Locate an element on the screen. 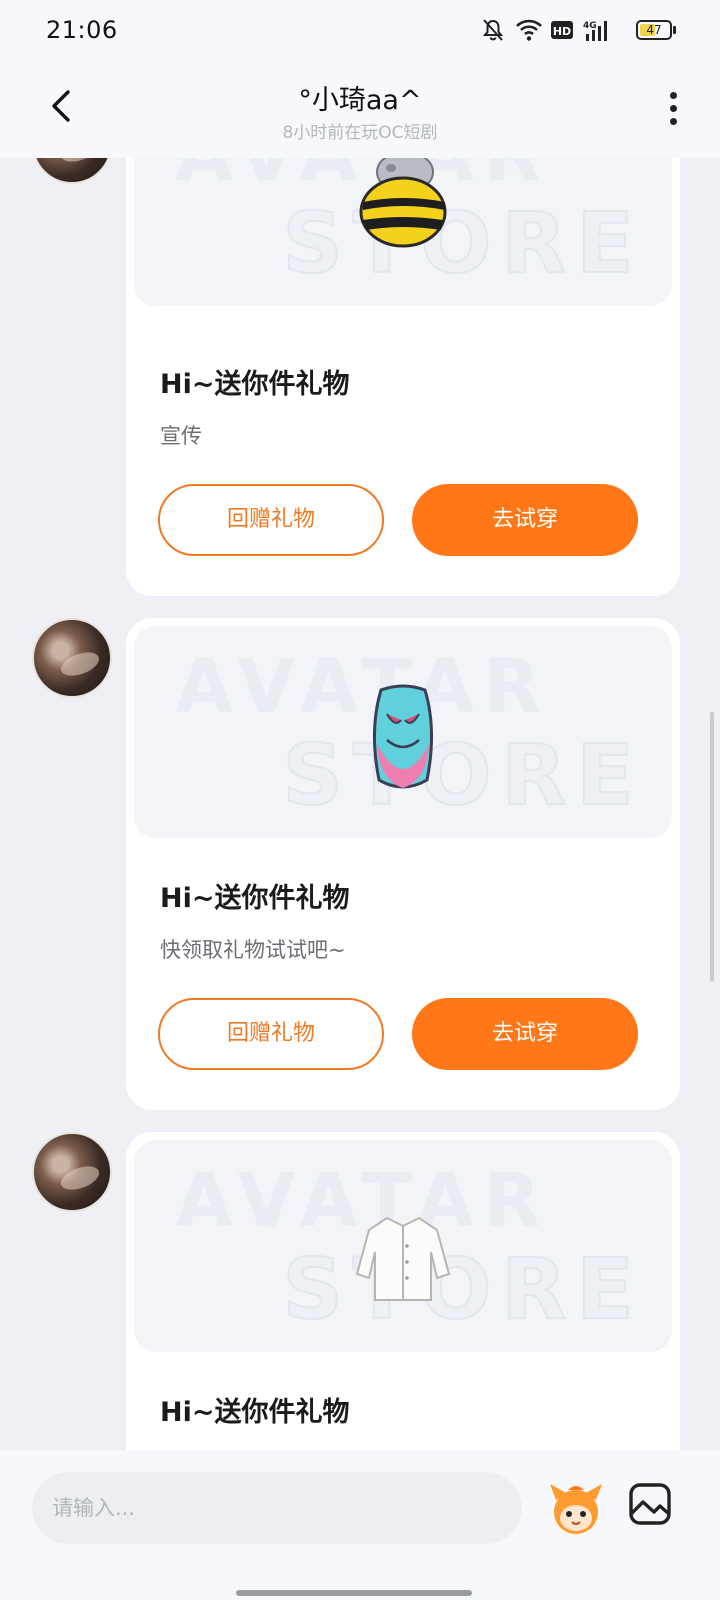  battery-tip is located at coordinates (674, 30).